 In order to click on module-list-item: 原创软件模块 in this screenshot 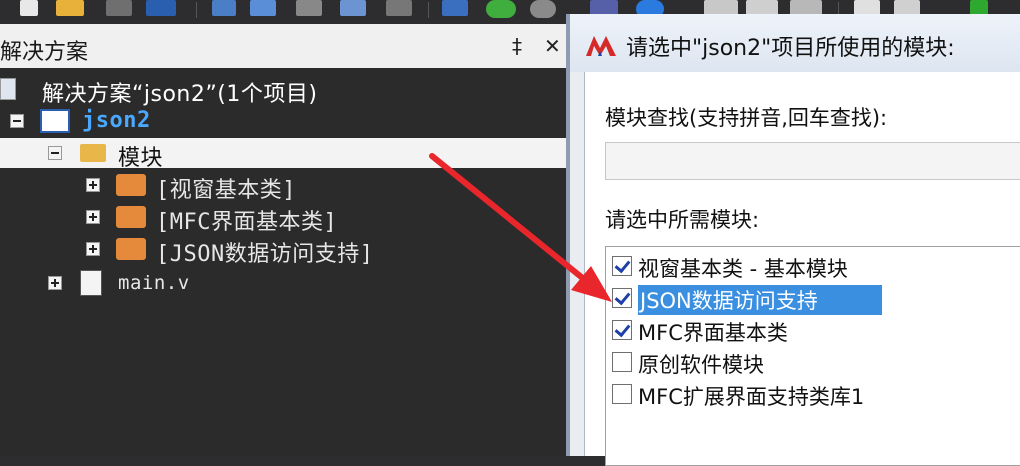, I will do `click(814, 362)`.